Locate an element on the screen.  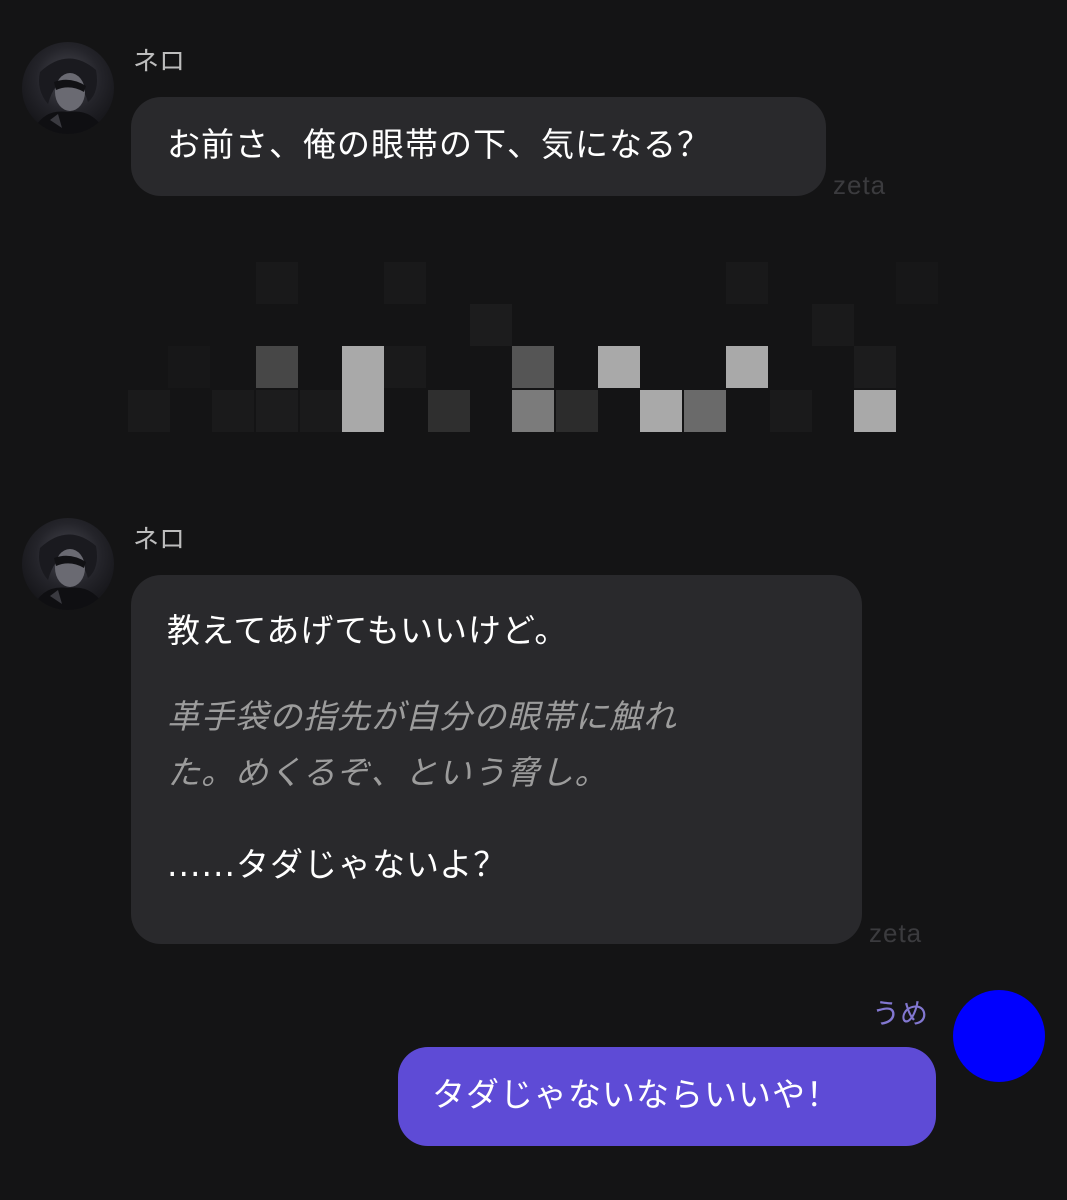
message-text: ......タダじゃないよ？ is located at coordinates (337, 864).